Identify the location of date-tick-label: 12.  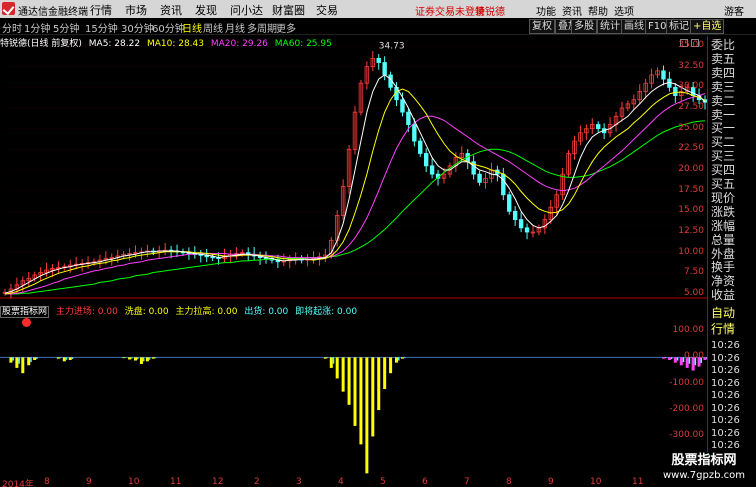
(218, 482).